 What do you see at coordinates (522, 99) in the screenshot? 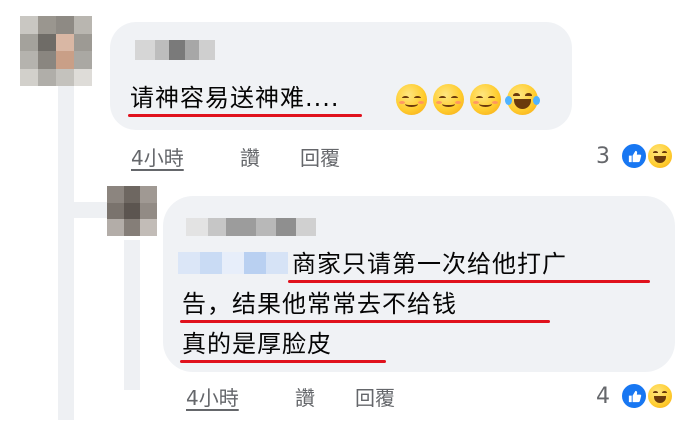
I see `laughing-tears-emoji` at bounding box center [522, 99].